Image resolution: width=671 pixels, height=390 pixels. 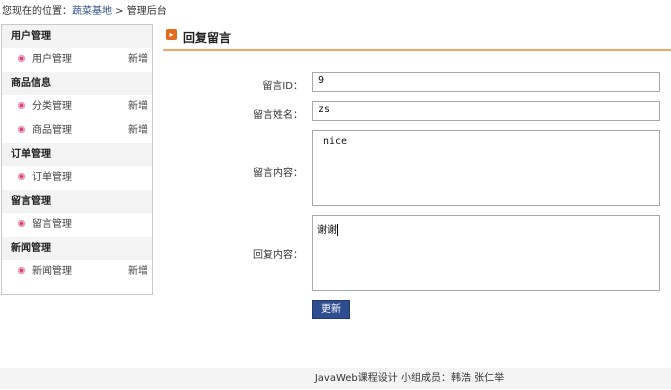 I want to click on sidebar-item-category-manage: 分类管理 新增, so click(x=77, y=107).